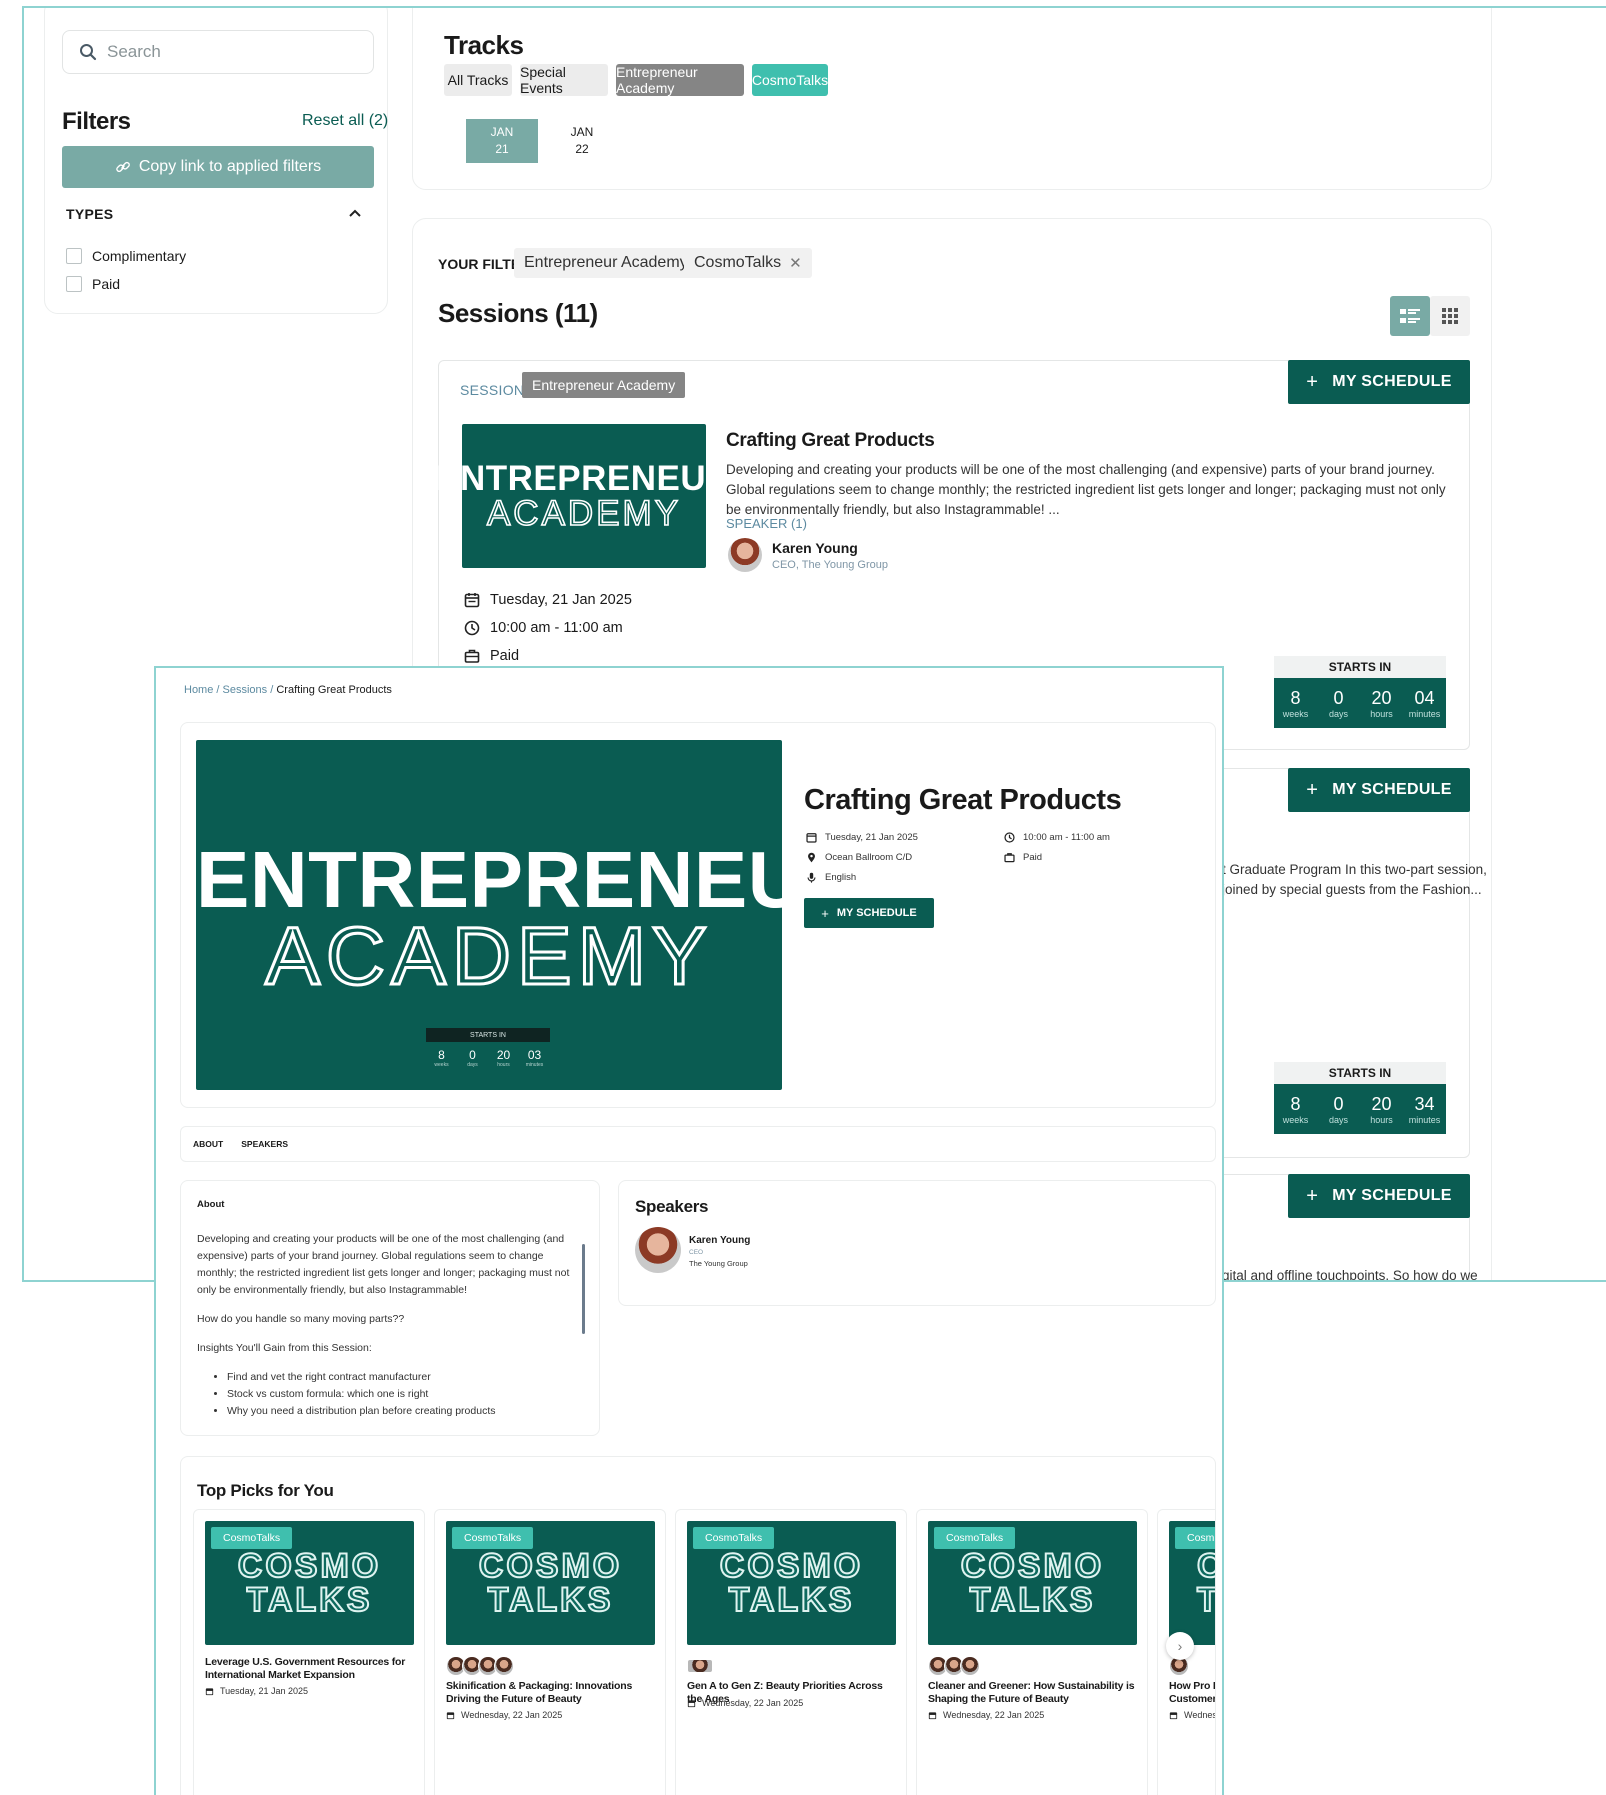 The height and width of the screenshot is (1795, 1606). What do you see at coordinates (748, 263) in the screenshot?
I see `filter-chip-cosmotalks: CosmoTalks ✕` at bounding box center [748, 263].